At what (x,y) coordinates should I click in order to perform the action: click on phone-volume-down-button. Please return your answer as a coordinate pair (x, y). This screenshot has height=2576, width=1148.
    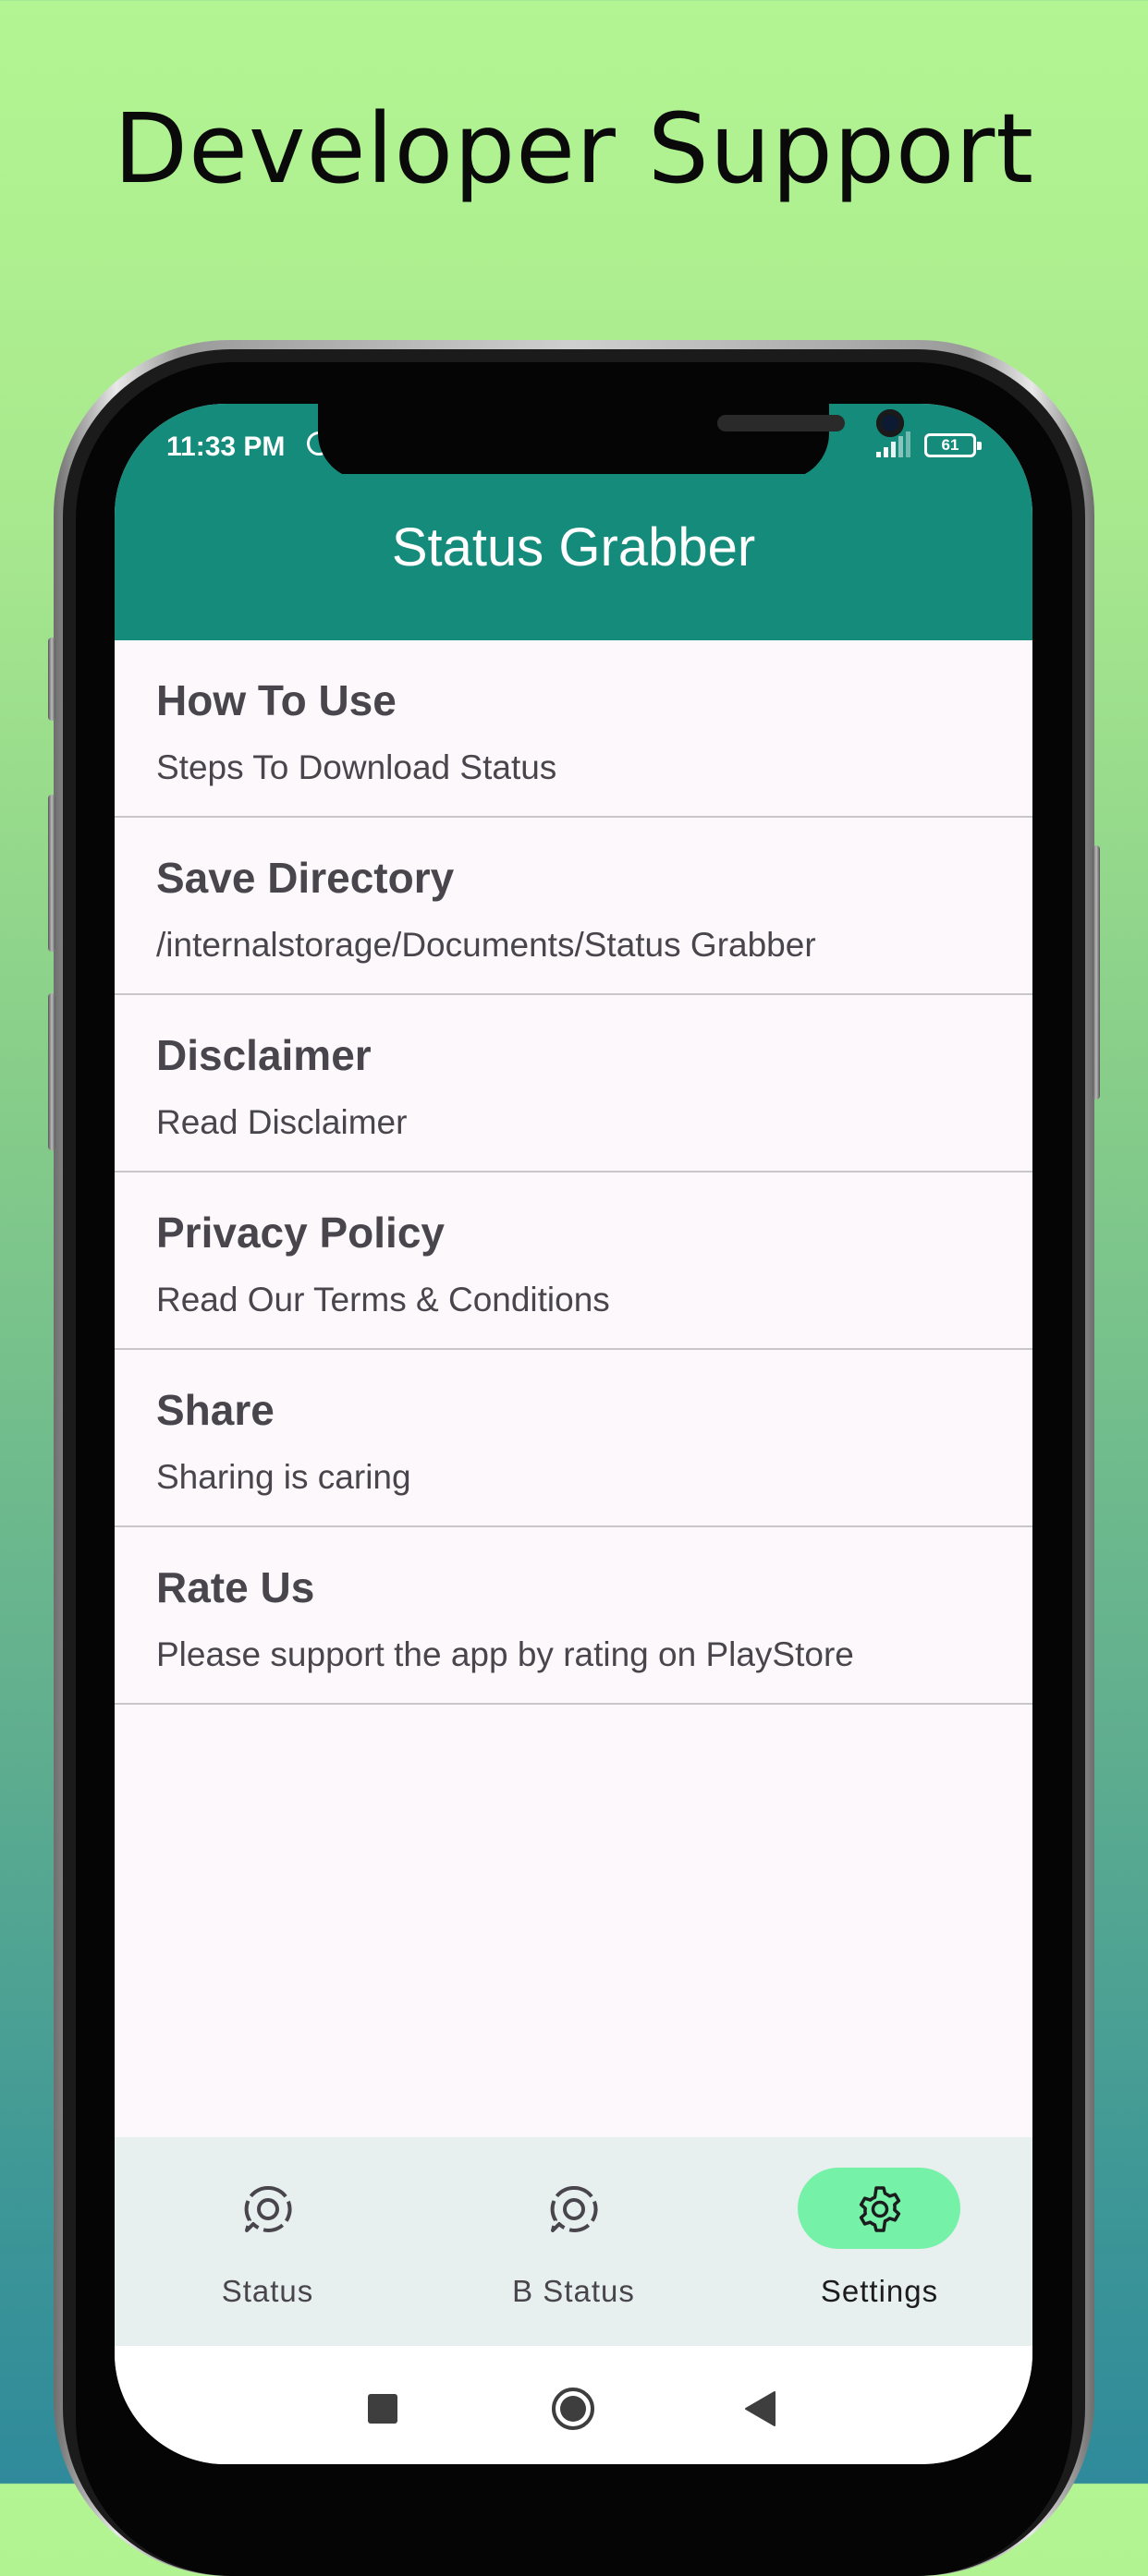
    Looking at the image, I should click on (51, 1071).